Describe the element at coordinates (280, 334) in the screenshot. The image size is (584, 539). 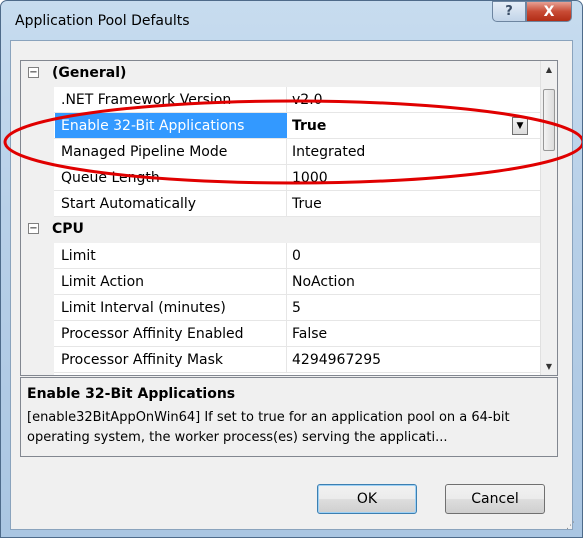
I see `property-row-processor-affinity-enabled: Processor Affinity Enabled False` at that location.